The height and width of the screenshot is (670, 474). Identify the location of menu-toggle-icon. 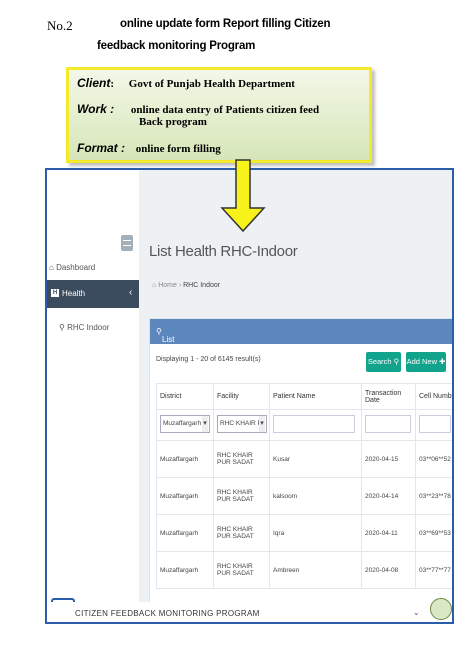
(127, 243).